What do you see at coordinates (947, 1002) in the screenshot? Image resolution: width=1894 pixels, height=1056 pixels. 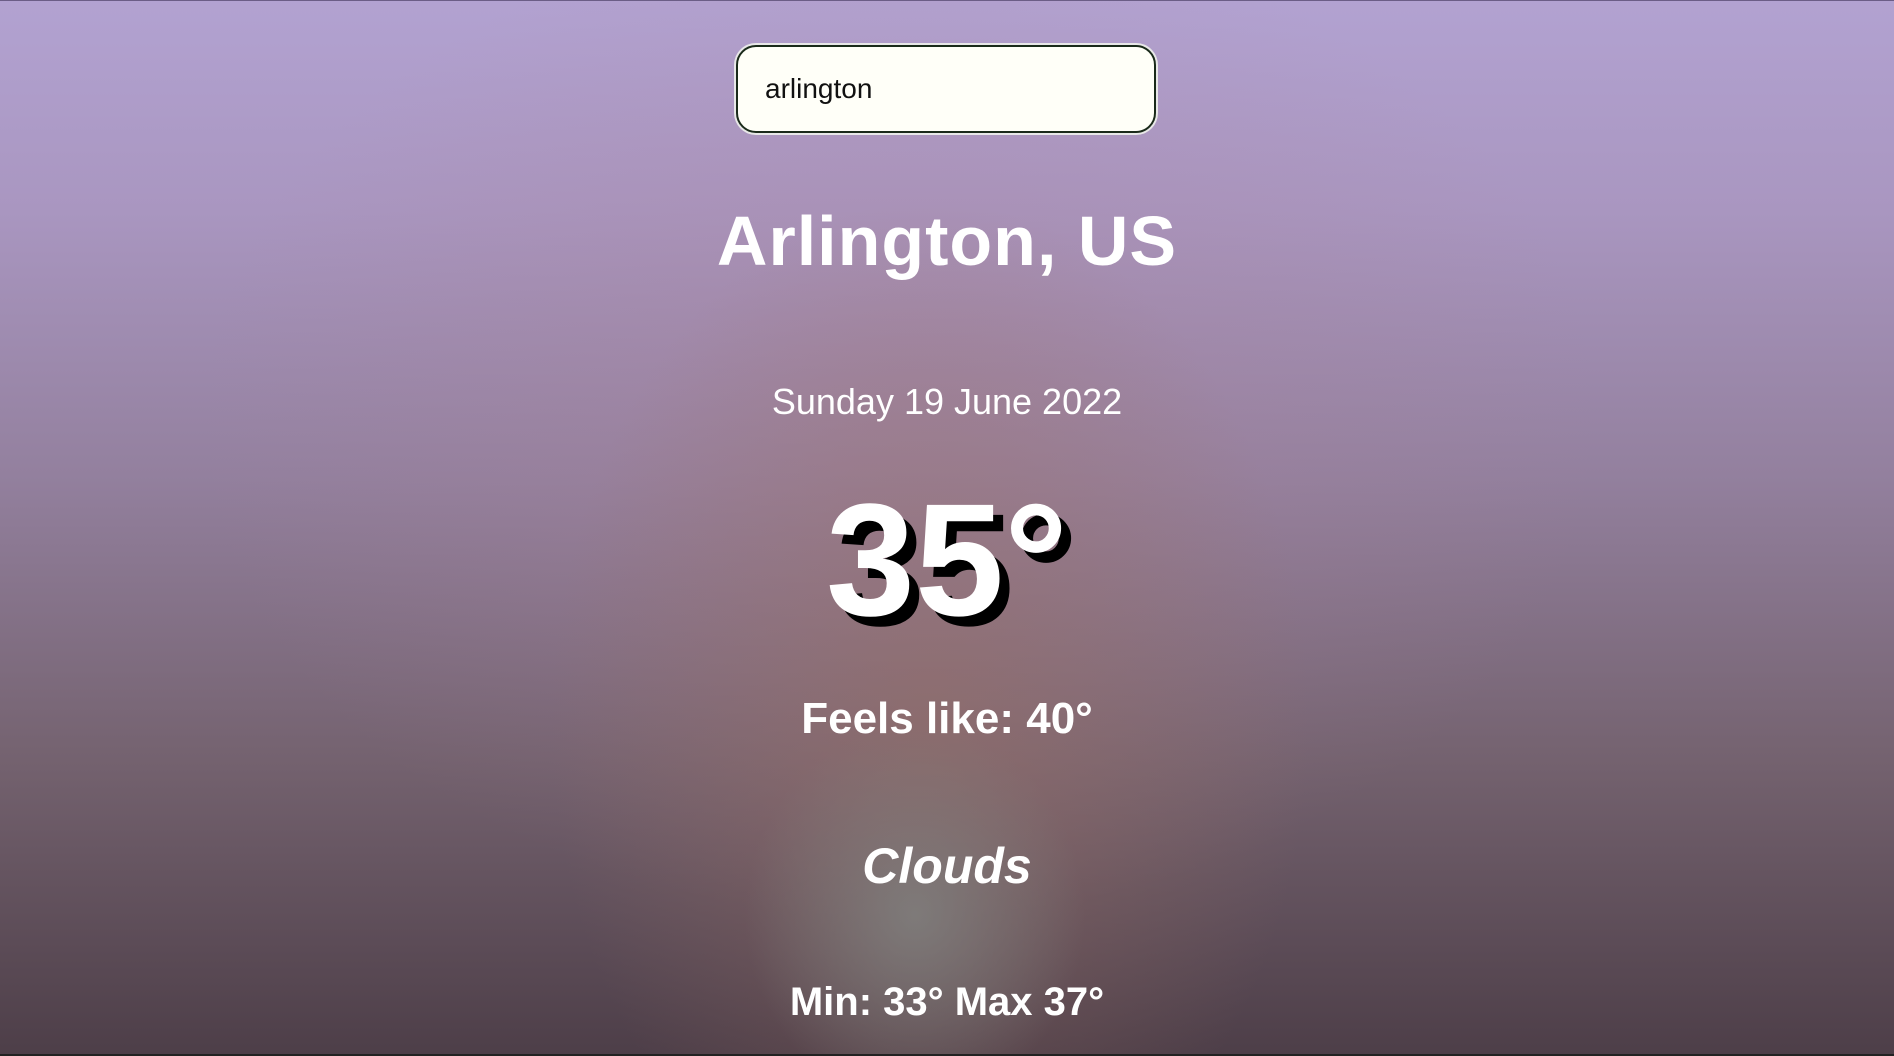 I see `min-max-temperature: Min: 33° Max 37°` at bounding box center [947, 1002].